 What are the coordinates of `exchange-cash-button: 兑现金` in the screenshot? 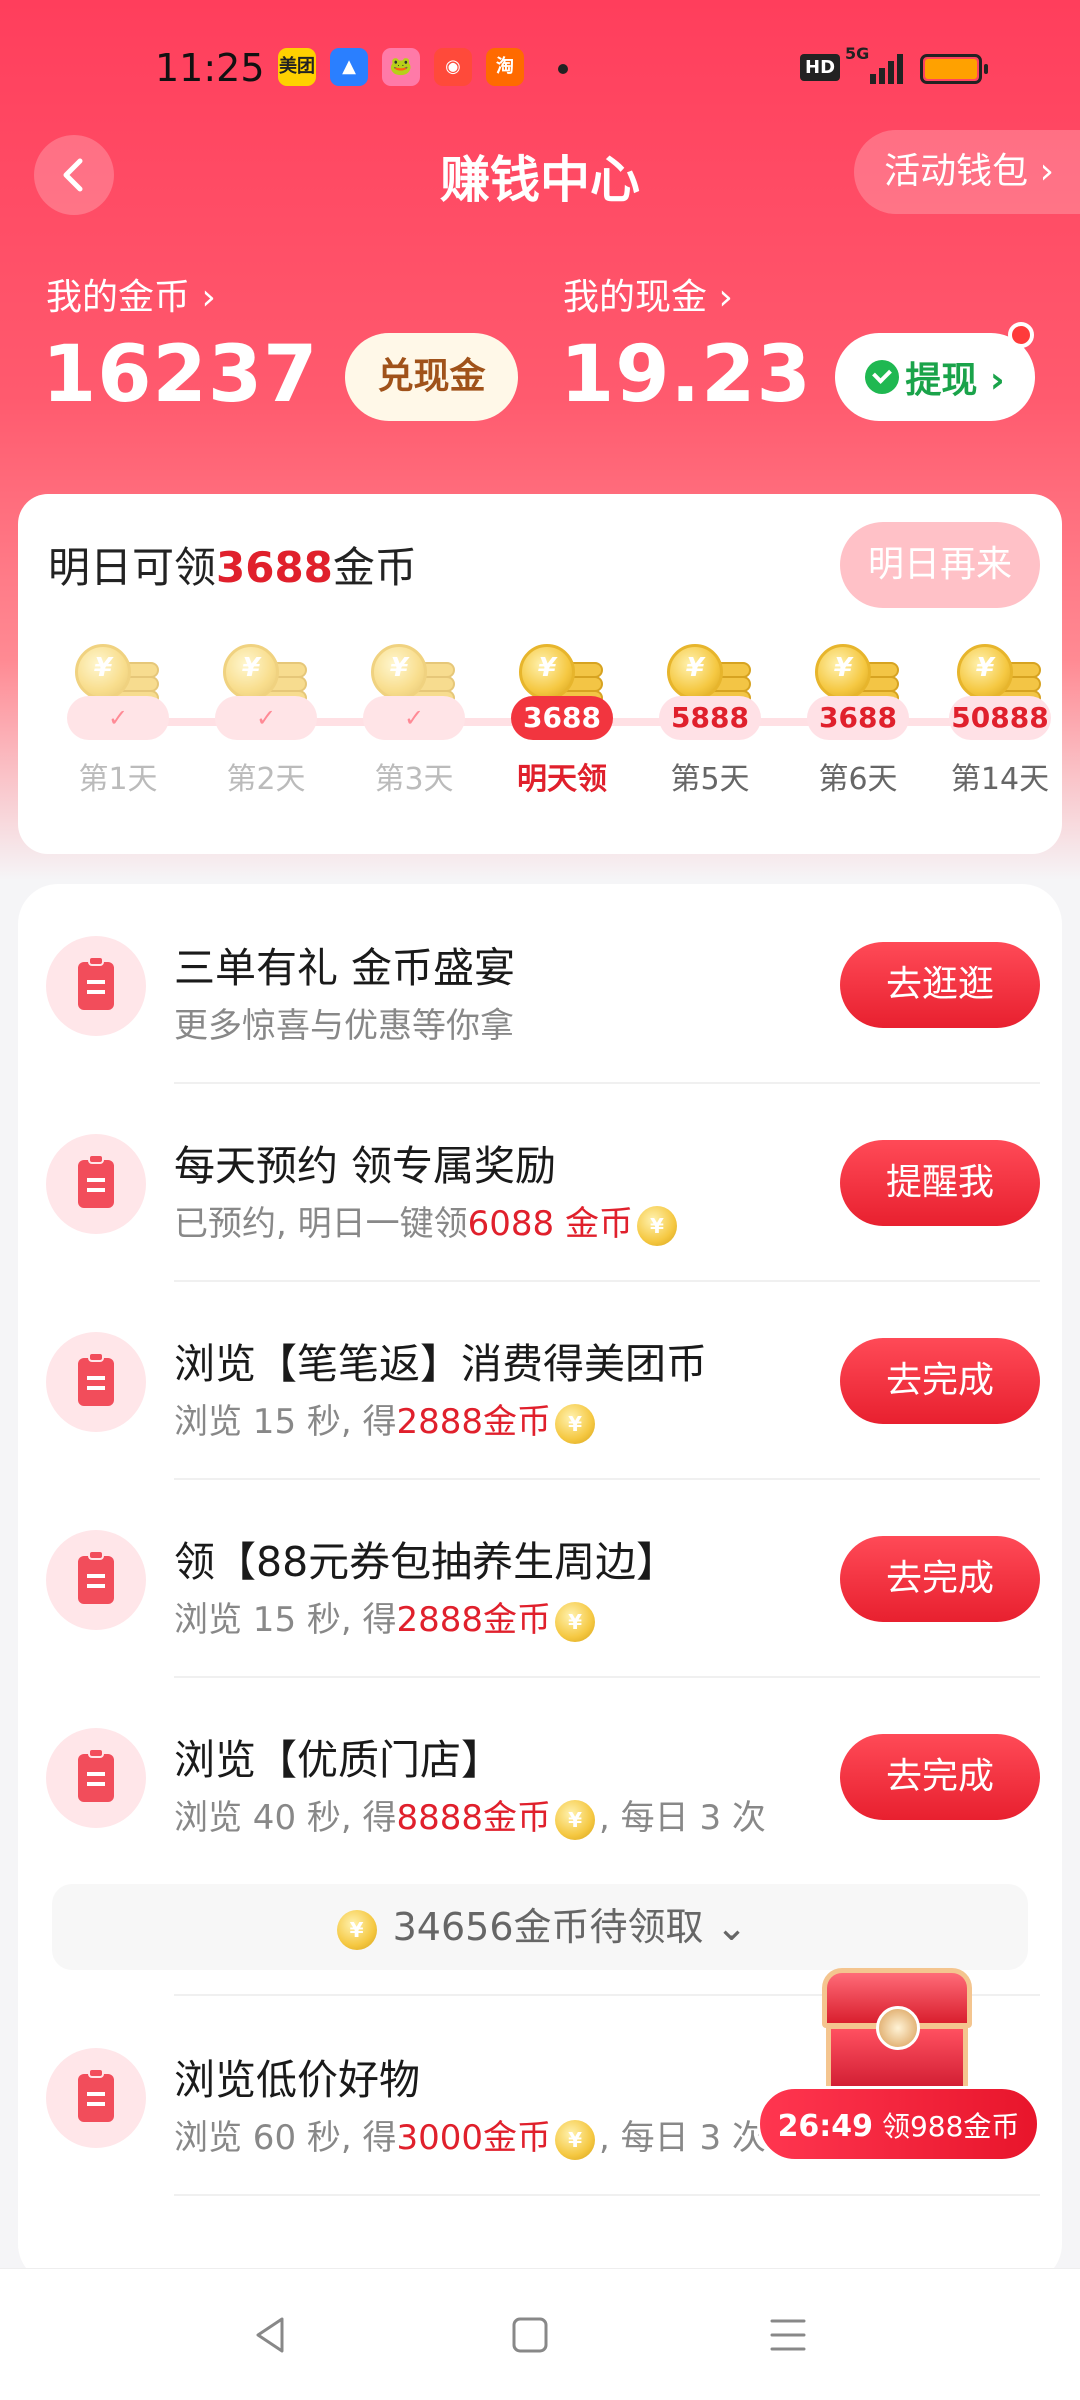 It's located at (431, 377).